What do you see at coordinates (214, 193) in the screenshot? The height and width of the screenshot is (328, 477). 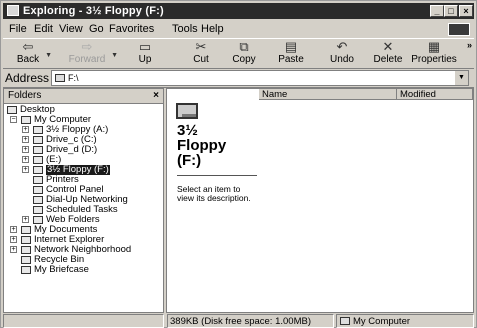 I see `item-description: Select an item to view its description.` at bounding box center [214, 193].